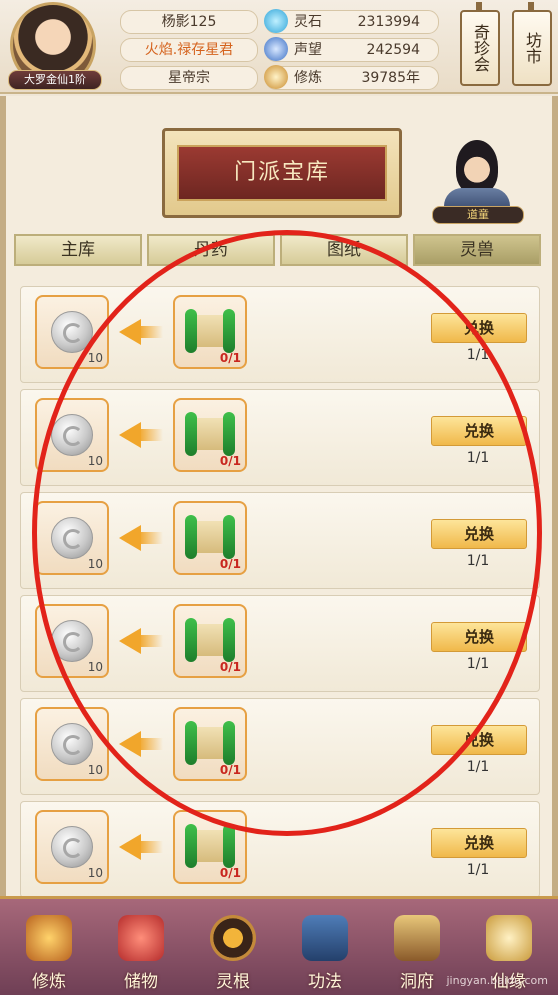 This screenshot has height=995, width=558. What do you see at coordinates (276, 77) in the screenshot?
I see `cultivation-icon` at bounding box center [276, 77].